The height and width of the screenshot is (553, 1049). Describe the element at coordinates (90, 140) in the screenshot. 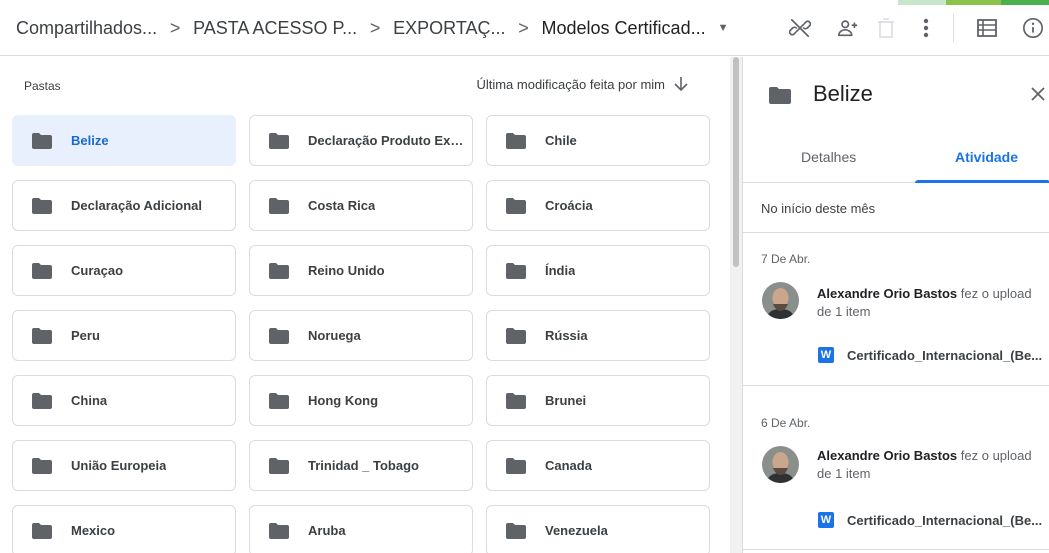

I see `folder-name: Belize` at that location.